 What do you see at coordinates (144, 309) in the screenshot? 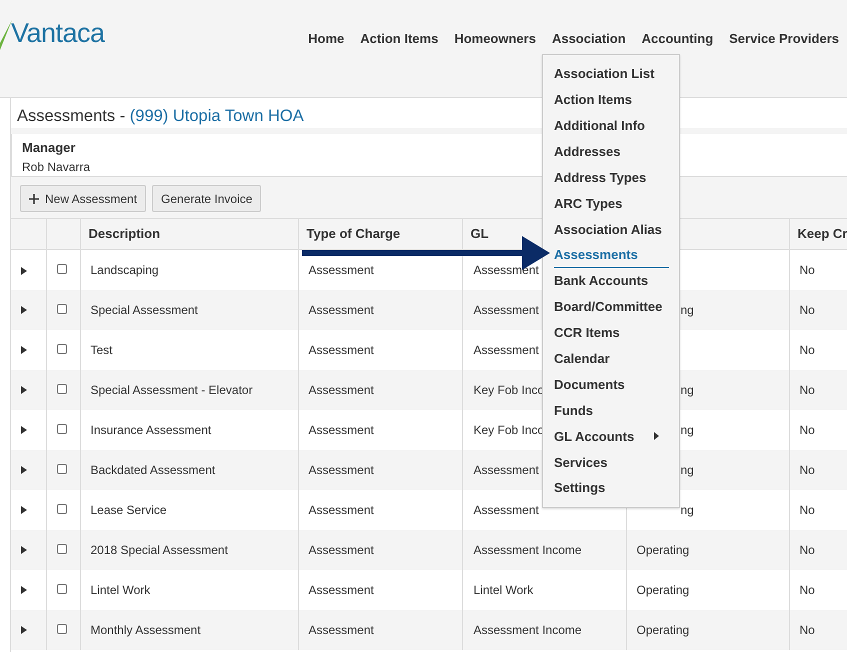
I see `table-cell: Special Assessment` at bounding box center [144, 309].